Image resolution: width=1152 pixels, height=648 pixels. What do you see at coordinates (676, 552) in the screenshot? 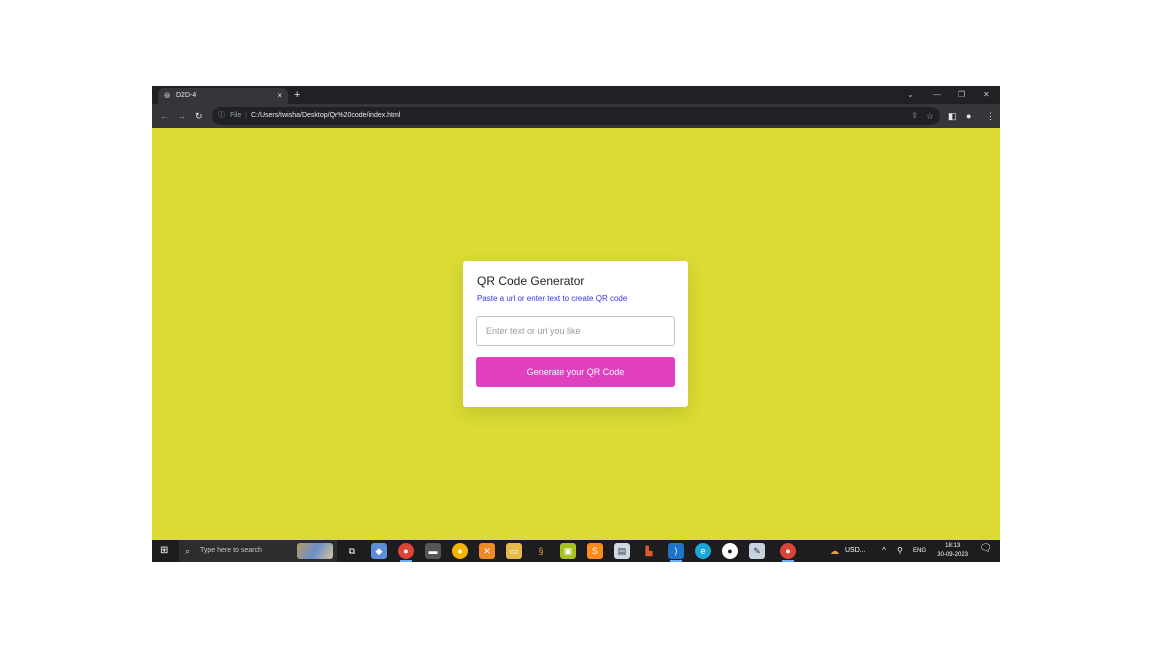
I see `vscode-icon: ⟩` at bounding box center [676, 552].